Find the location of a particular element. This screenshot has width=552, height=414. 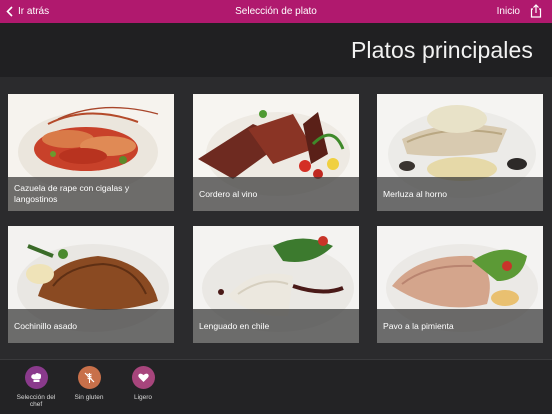

back-button: Ir atrás is located at coordinates (27, 11).